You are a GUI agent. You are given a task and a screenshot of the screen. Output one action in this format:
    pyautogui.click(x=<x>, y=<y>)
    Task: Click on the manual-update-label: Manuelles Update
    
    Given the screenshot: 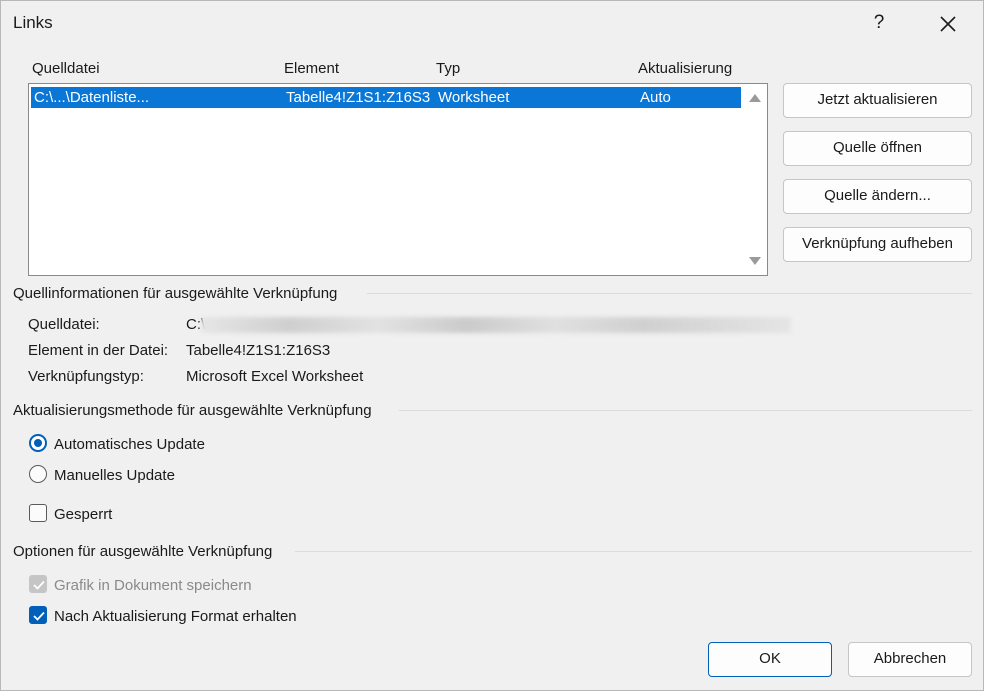 What is the action you would take?
    pyautogui.click(x=114, y=475)
    